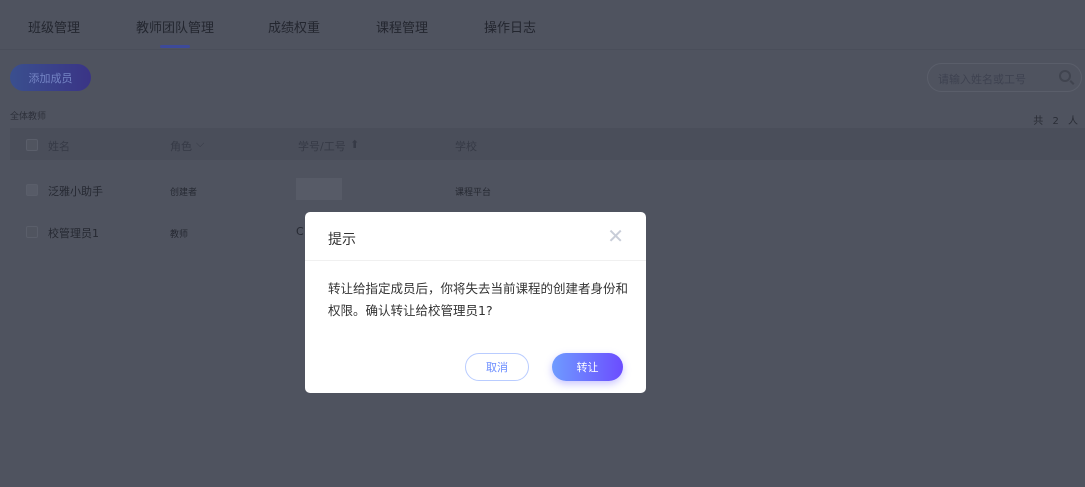 The image size is (1085, 487). I want to click on column-role: 角色, so click(181, 146).